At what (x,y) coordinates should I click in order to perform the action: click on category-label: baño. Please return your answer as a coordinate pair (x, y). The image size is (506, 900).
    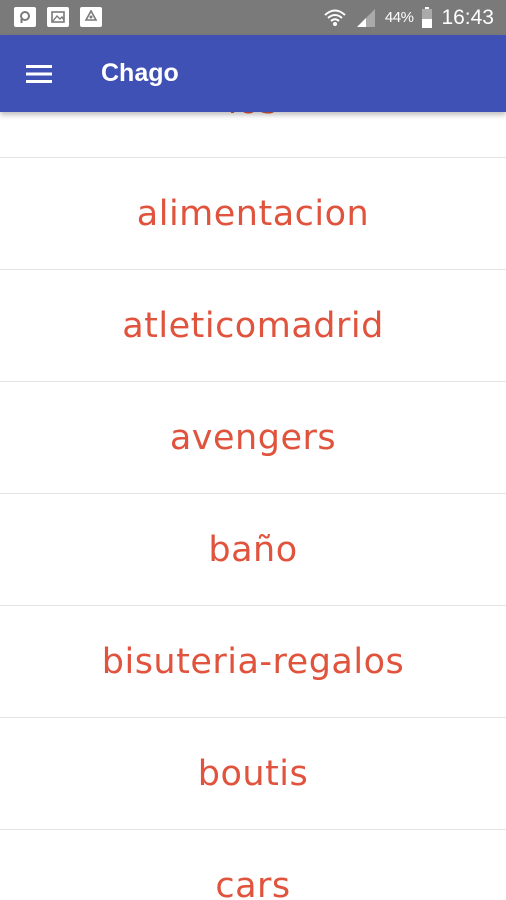
    Looking at the image, I should click on (253, 549).